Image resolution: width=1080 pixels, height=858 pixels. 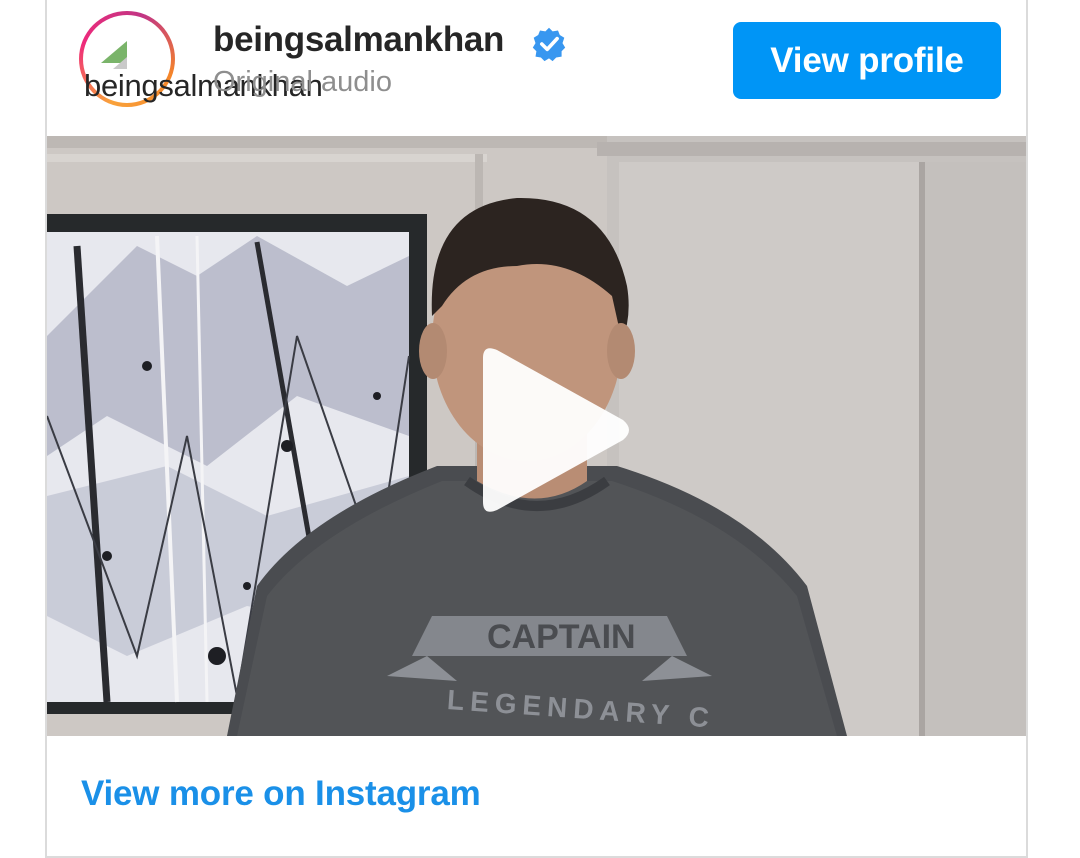 What do you see at coordinates (550, 430) in the screenshot?
I see `play-icon` at bounding box center [550, 430].